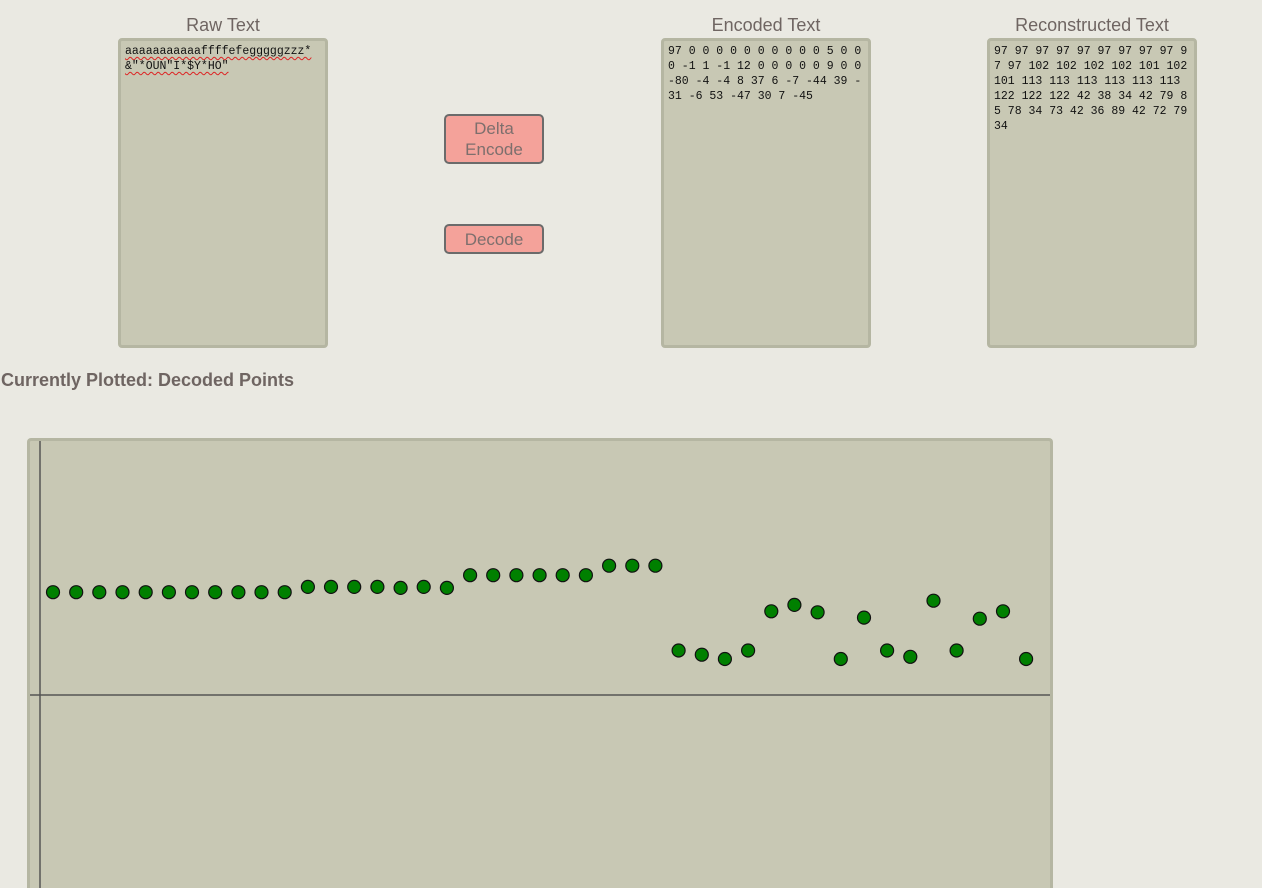 The width and height of the screenshot is (1262, 888). Describe the element at coordinates (494, 139) in the screenshot. I see `delta-encode-button: Delta Encode` at that location.